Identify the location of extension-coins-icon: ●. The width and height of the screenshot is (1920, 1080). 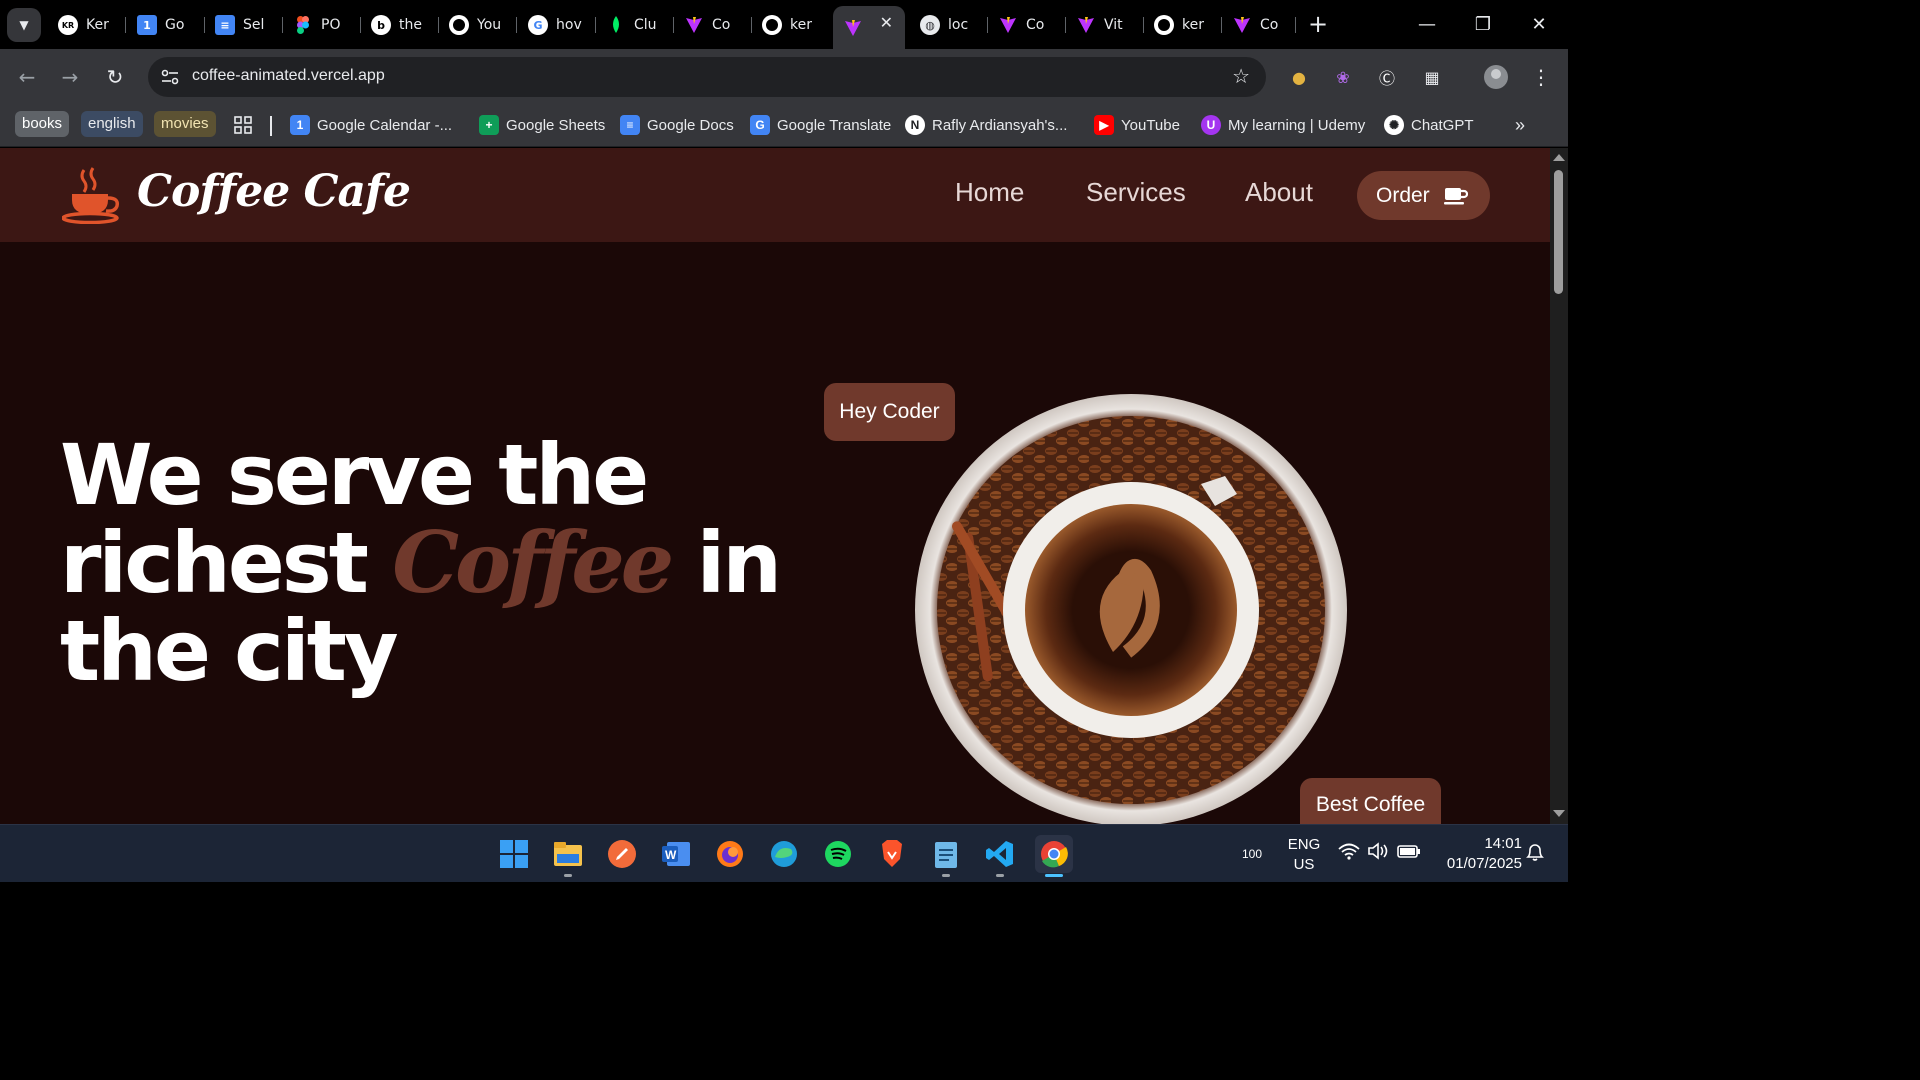
(1299, 77).